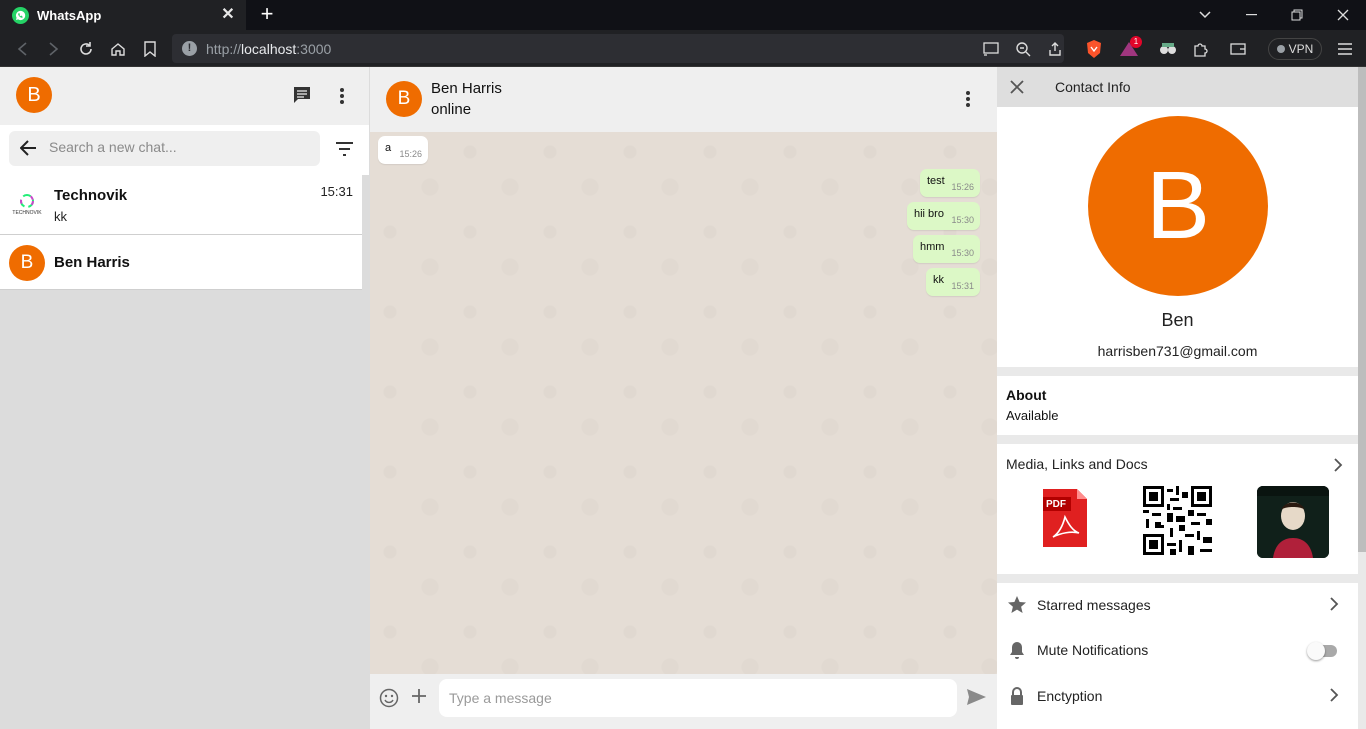 The image size is (1366, 729). What do you see at coordinates (618, 48) in the screenshot?
I see `address-bar: ! http://localhost:3000` at bounding box center [618, 48].